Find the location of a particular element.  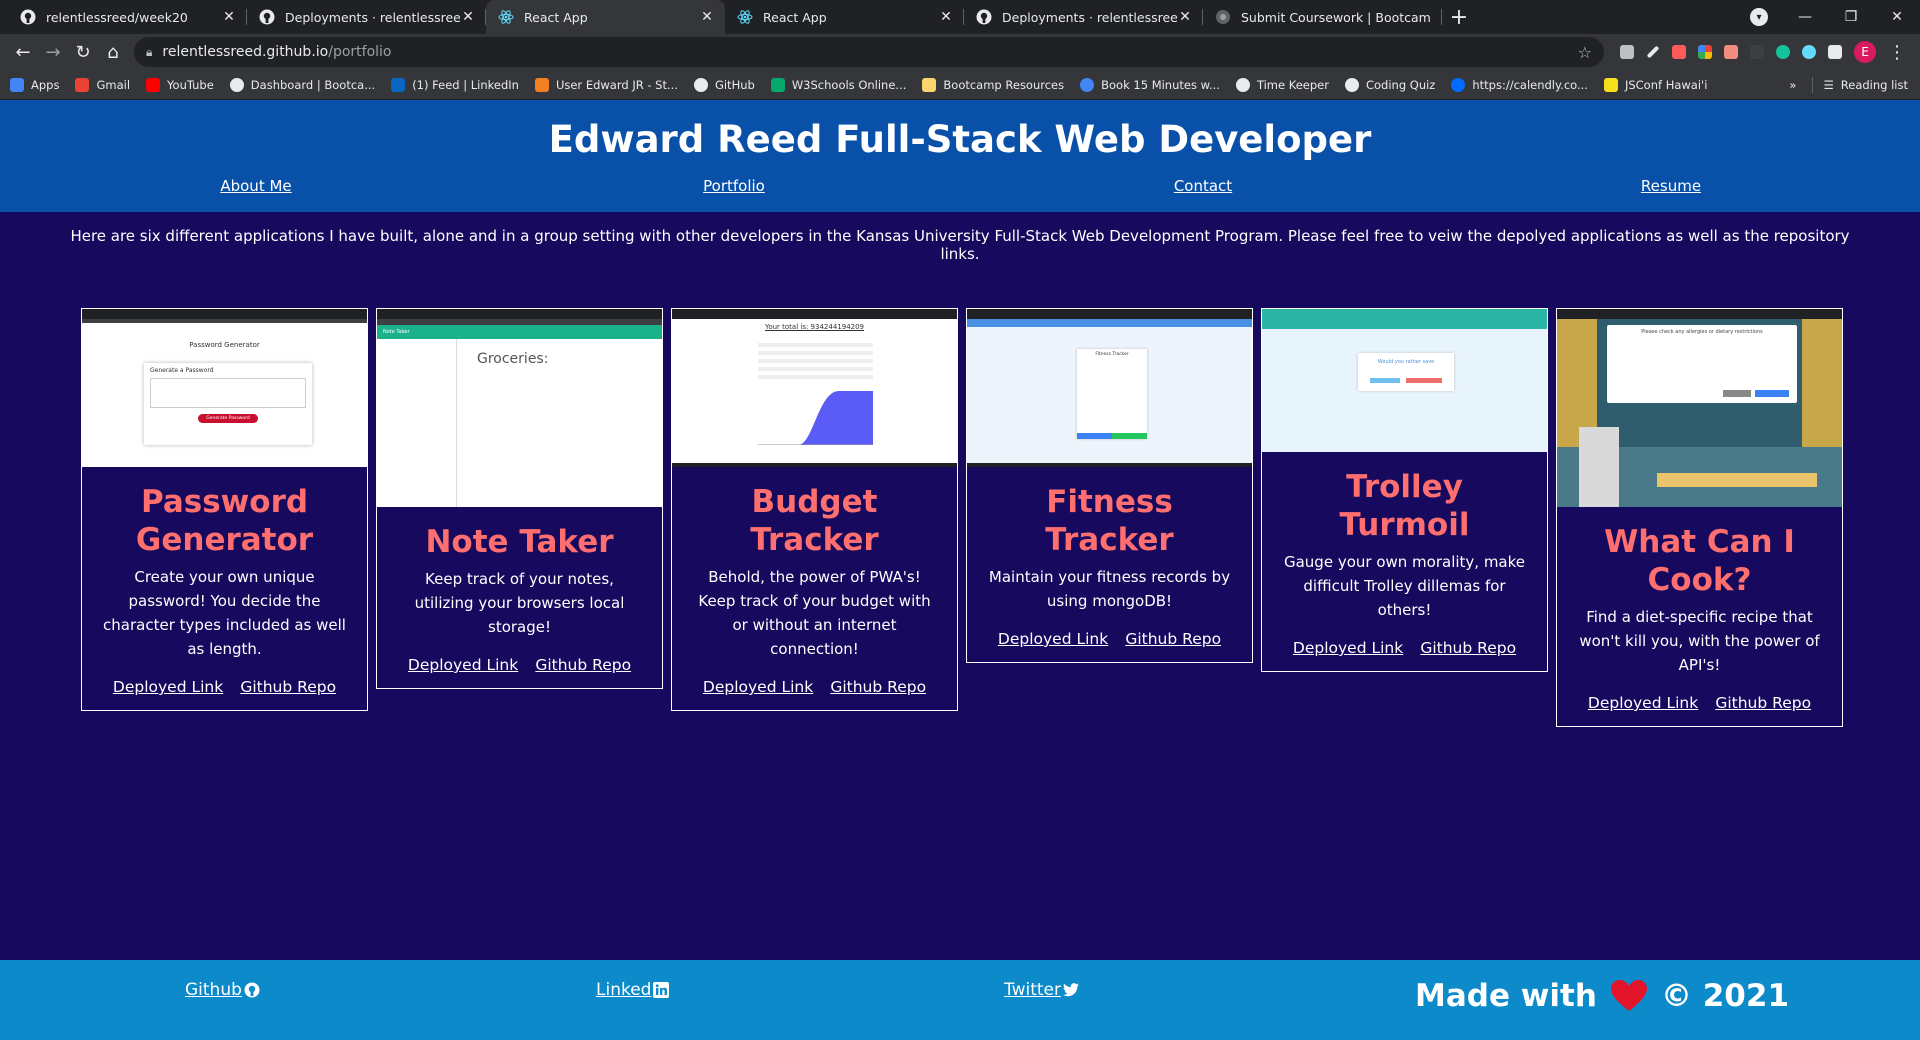

profile-avatar: E is located at coordinates (1865, 52).